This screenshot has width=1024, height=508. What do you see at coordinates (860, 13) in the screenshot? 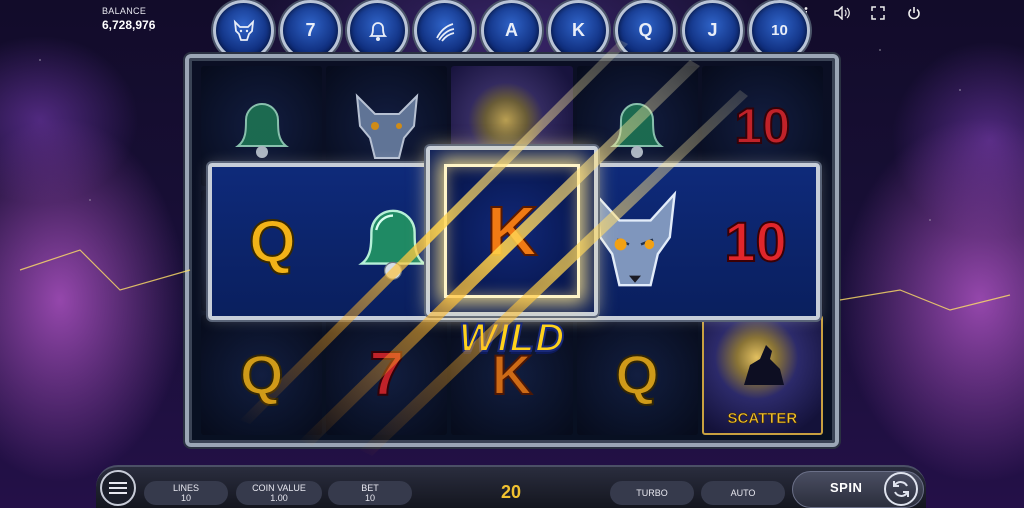
I see `top-toolbar` at bounding box center [860, 13].